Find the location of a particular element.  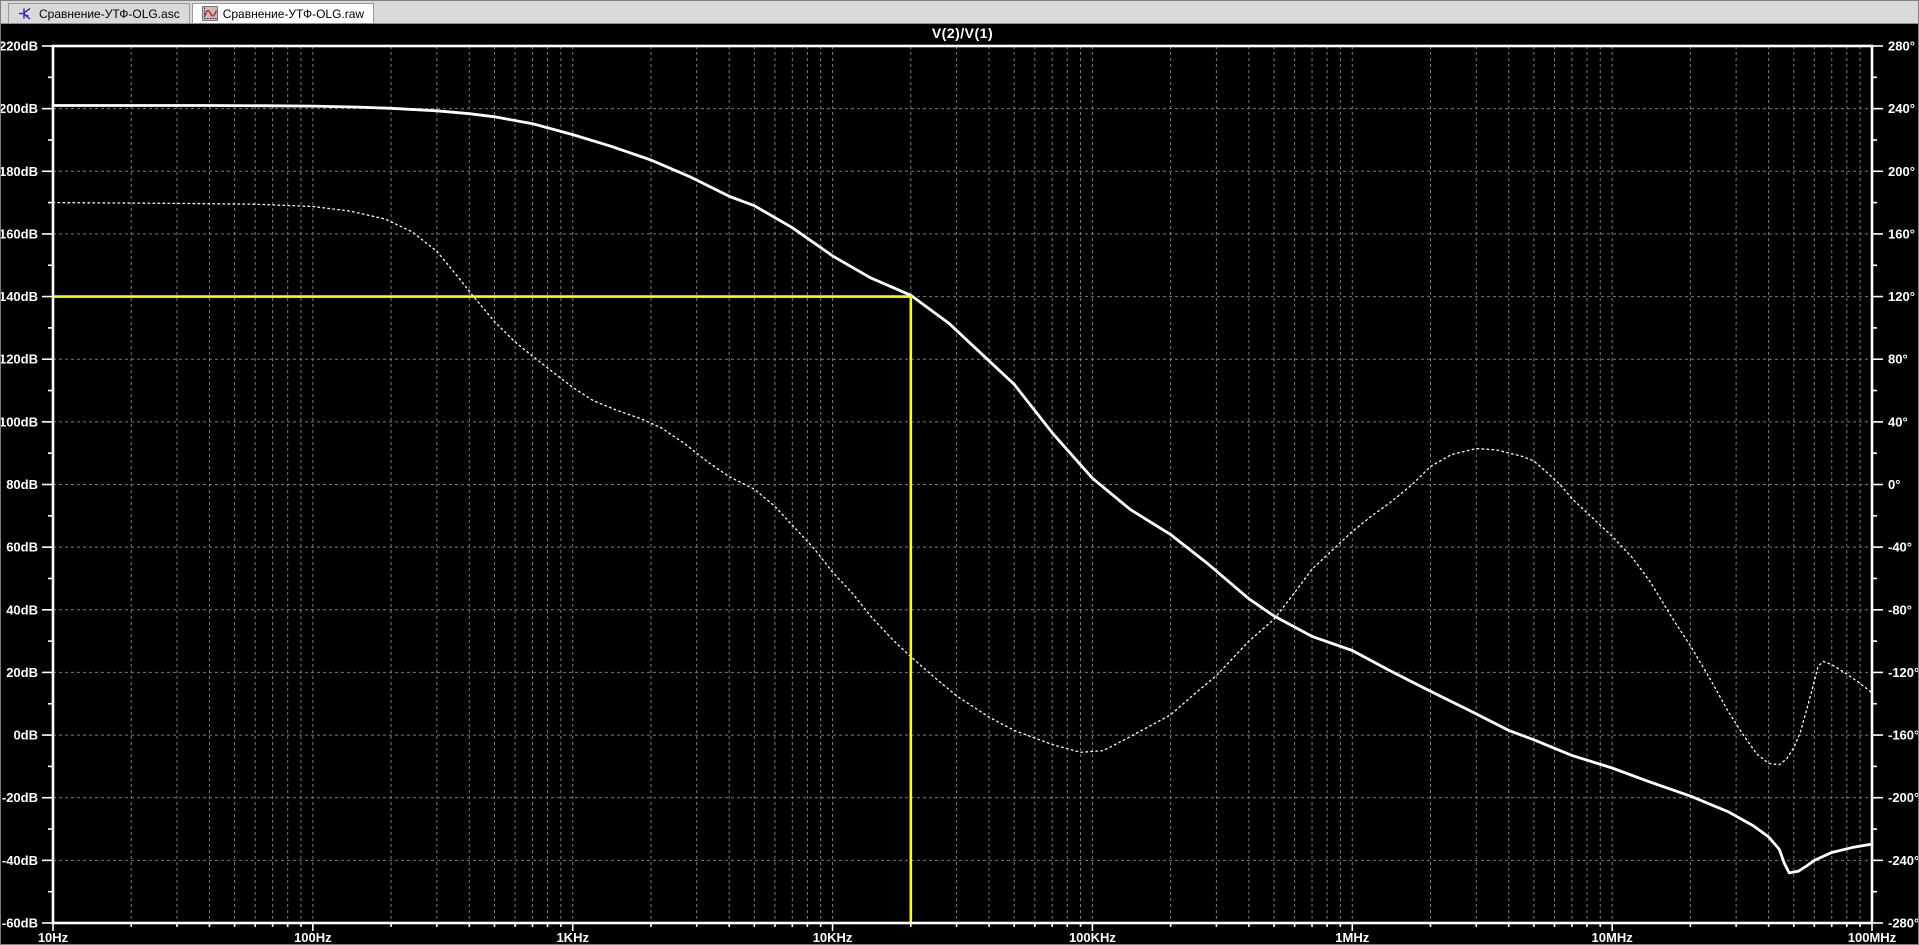

x-tick-label: 100Hz is located at coordinates (313, 937).